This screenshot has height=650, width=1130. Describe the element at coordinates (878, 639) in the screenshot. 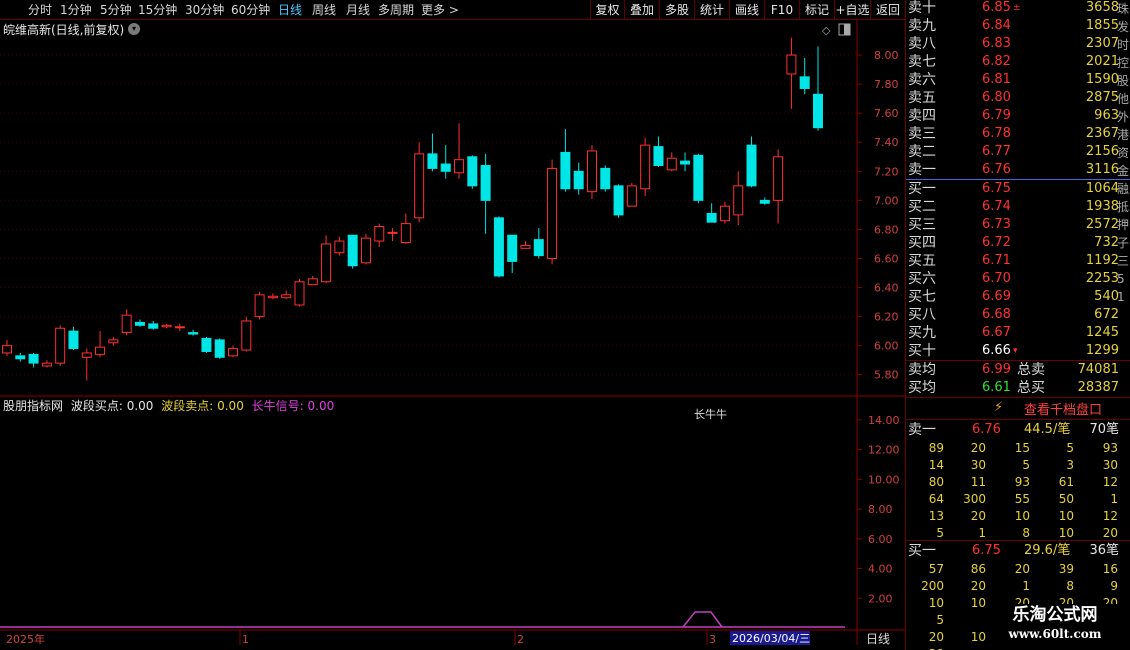

I see `period-label: 日线` at that location.